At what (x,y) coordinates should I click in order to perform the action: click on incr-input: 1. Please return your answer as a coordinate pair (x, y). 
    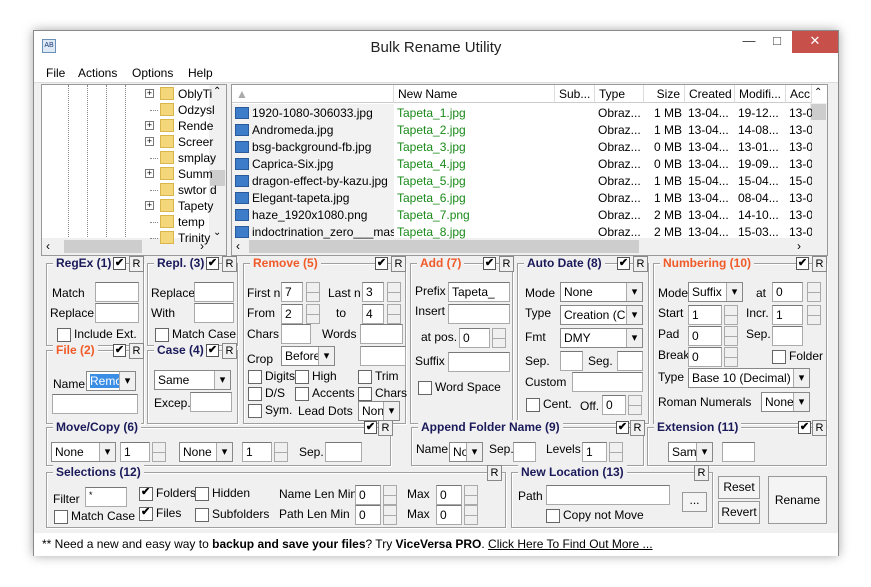
    Looking at the image, I should click on (787, 315).